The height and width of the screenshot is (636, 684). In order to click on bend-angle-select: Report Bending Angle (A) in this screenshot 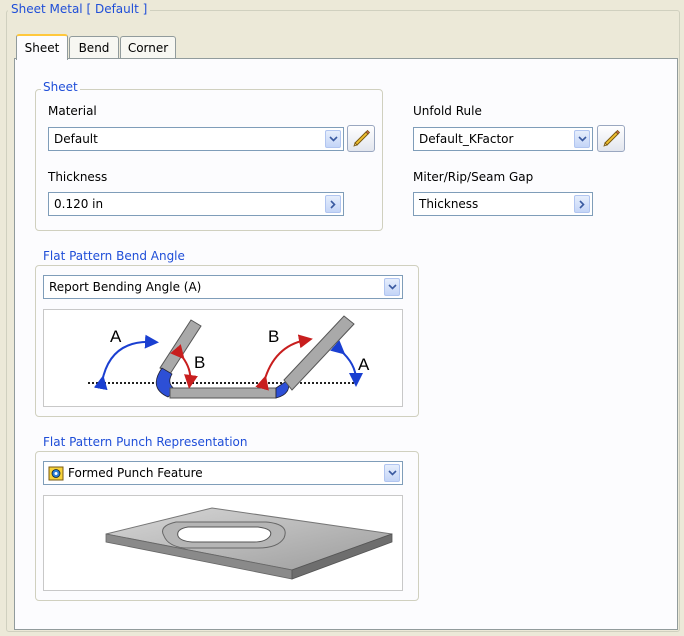, I will do `click(223, 287)`.